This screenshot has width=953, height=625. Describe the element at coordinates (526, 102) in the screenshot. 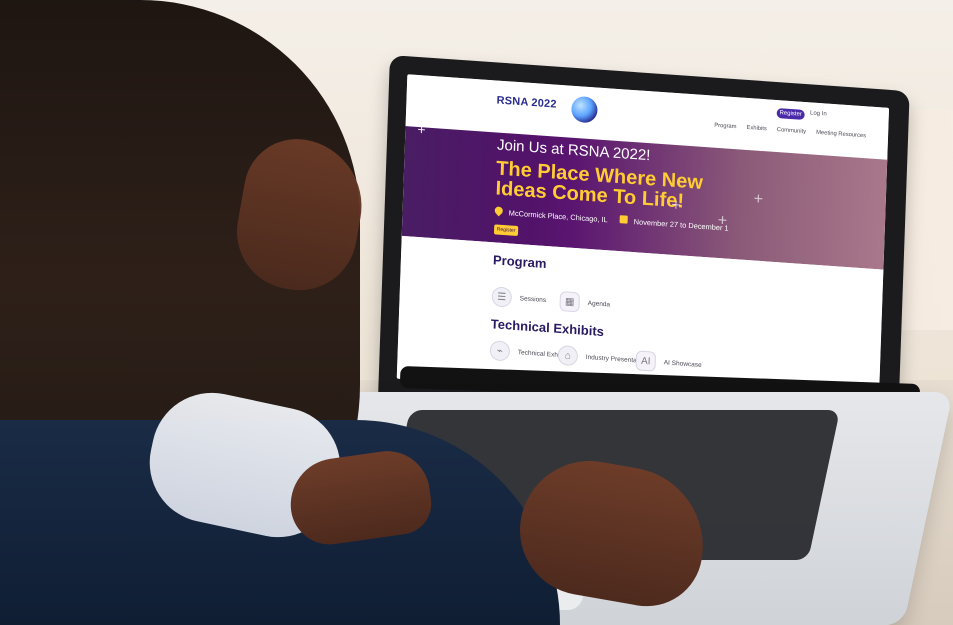

I see `rsna-logo: RSNA 2022` at that location.